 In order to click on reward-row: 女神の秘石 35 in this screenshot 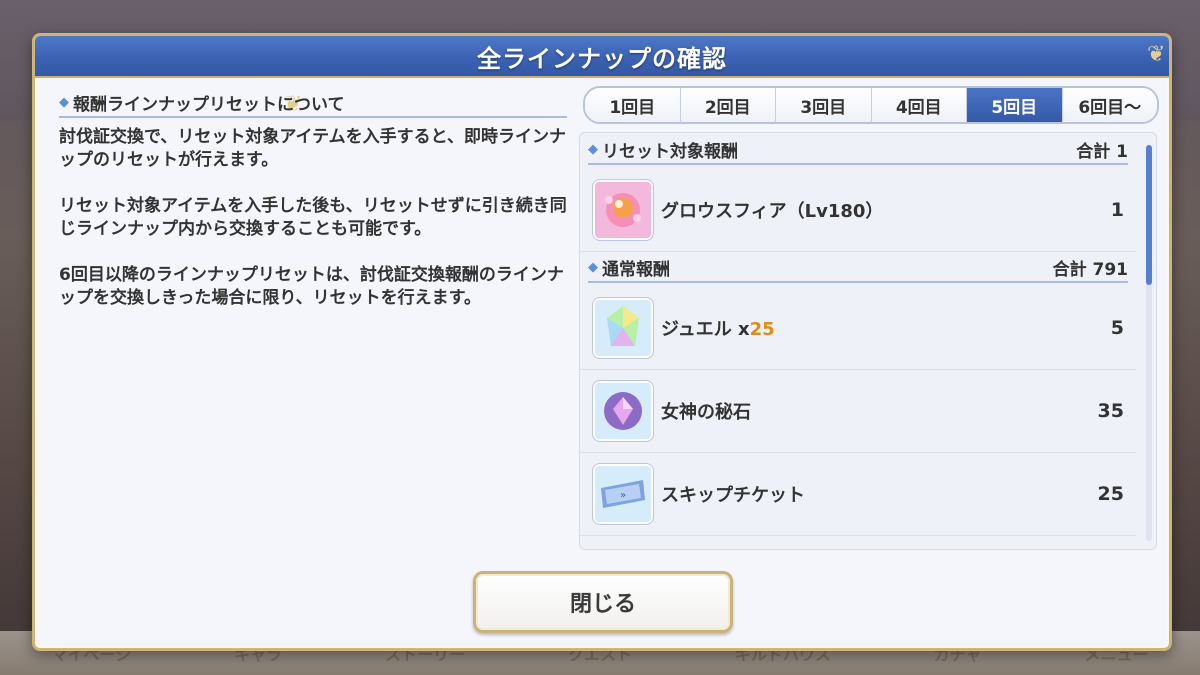, I will do `click(858, 411)`.